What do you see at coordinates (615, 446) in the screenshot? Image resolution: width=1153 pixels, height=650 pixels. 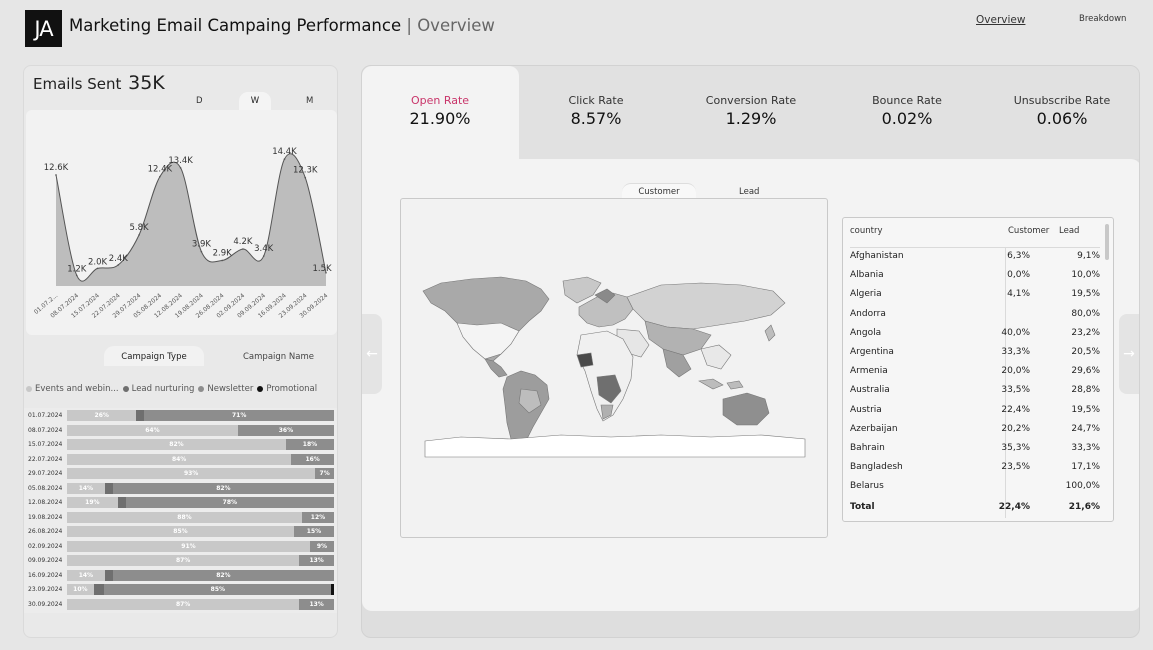 I see `map-antarctica` at bounding box center [615, 446].